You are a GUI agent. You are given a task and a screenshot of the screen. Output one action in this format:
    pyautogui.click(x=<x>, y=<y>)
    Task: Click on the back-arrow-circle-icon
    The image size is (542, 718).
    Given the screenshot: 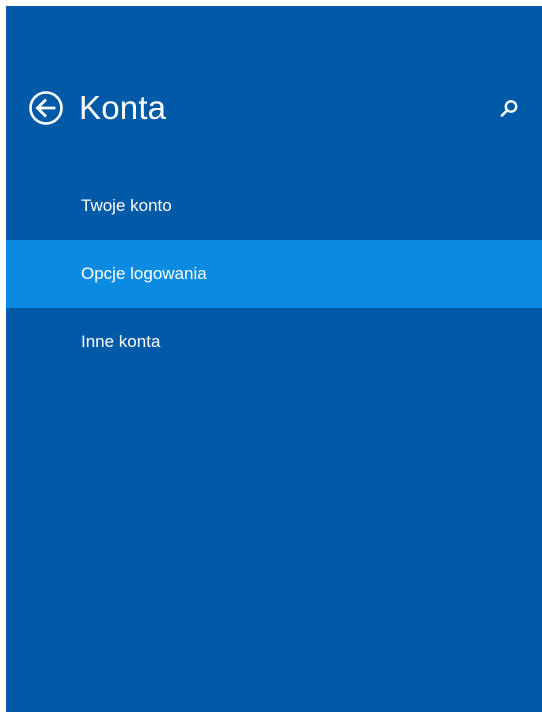 What is the action you would take?
    pyautogui.click(x=46, y=108)
    